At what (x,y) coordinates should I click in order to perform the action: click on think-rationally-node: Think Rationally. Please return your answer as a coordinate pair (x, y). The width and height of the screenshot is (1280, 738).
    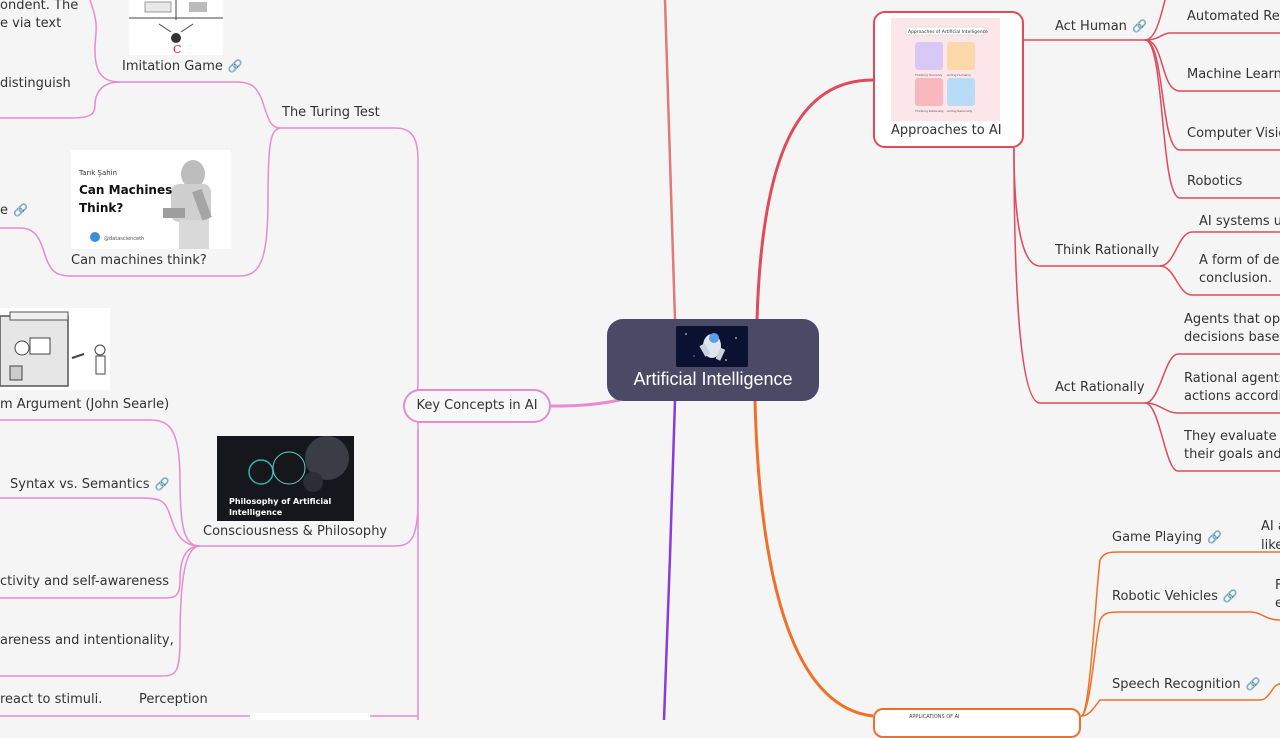
    Looking at the image, I should click on (1107, 251).